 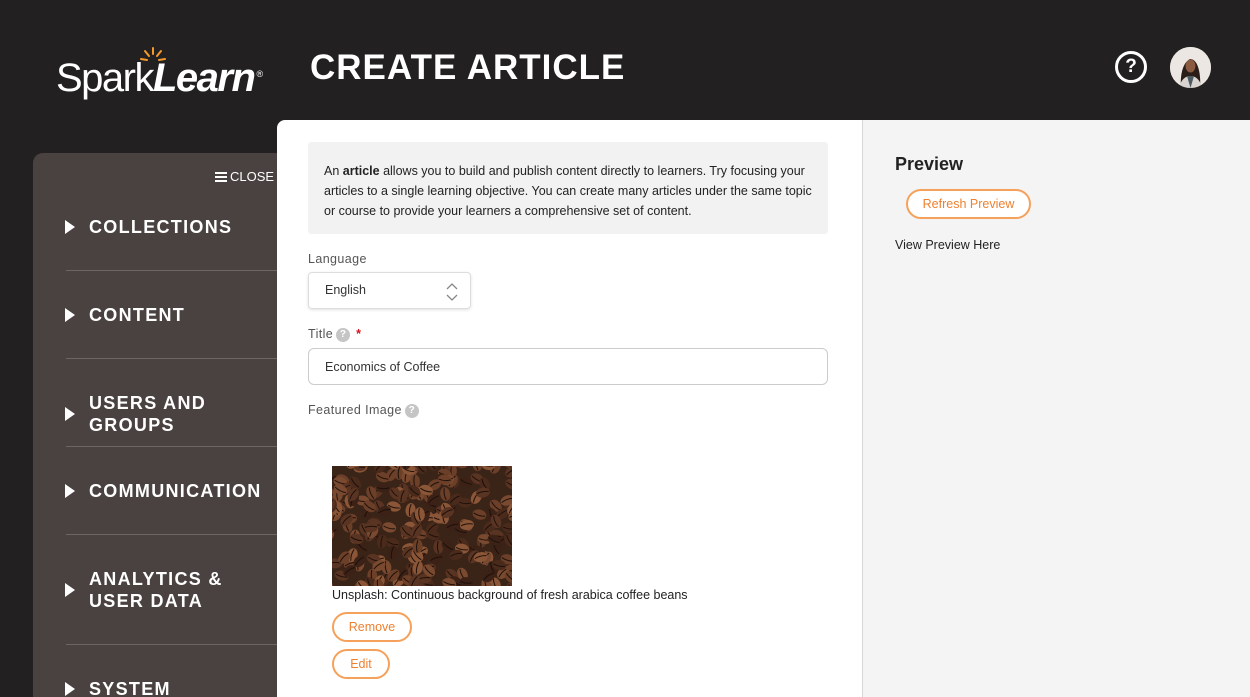 I want to click on featured-image-label-row: Featured Image?, so click(x=363, y=410).